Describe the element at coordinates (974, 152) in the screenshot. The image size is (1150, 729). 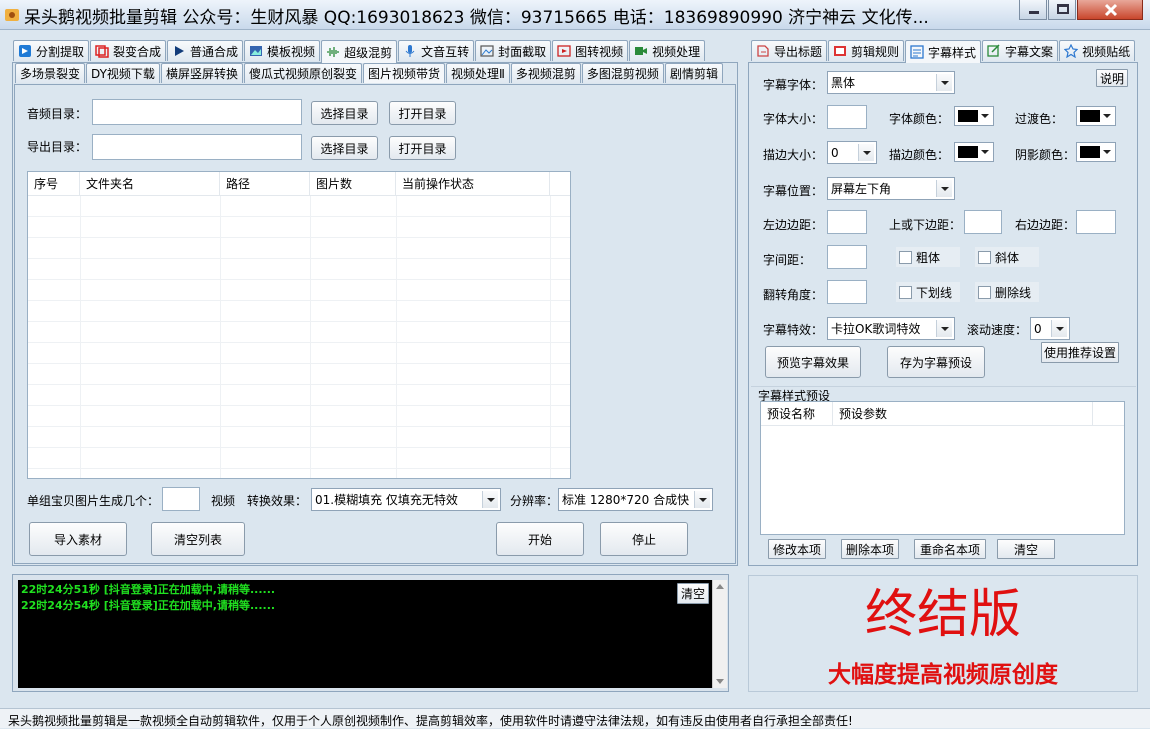
I see `stroke-color-picker` at that location.